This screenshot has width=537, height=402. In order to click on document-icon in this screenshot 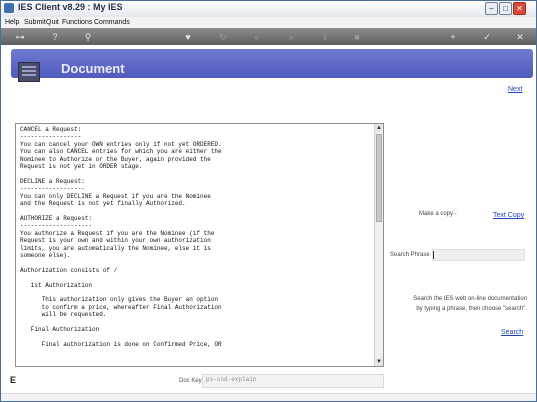, I will do `click(29, 72)`.